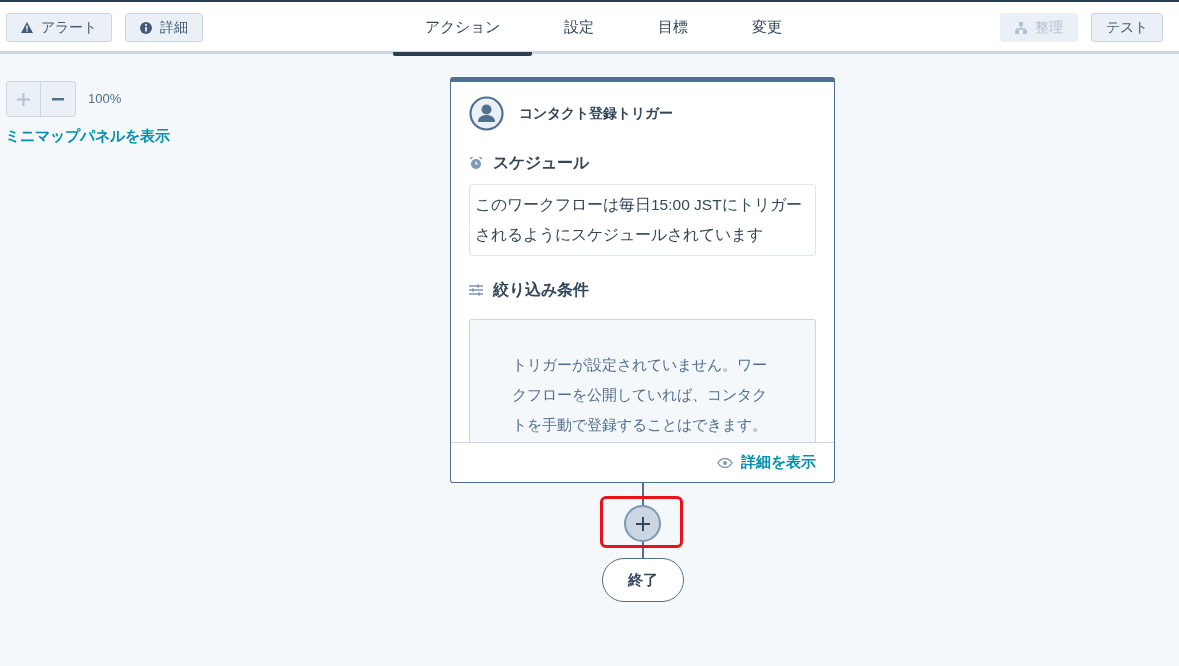 This screenshot has width=1179, height=666. What do you see at coordinates (164, 27) in the screenshot?
I see `toolbar-button: 詳細` at bounding box center [164, 27].